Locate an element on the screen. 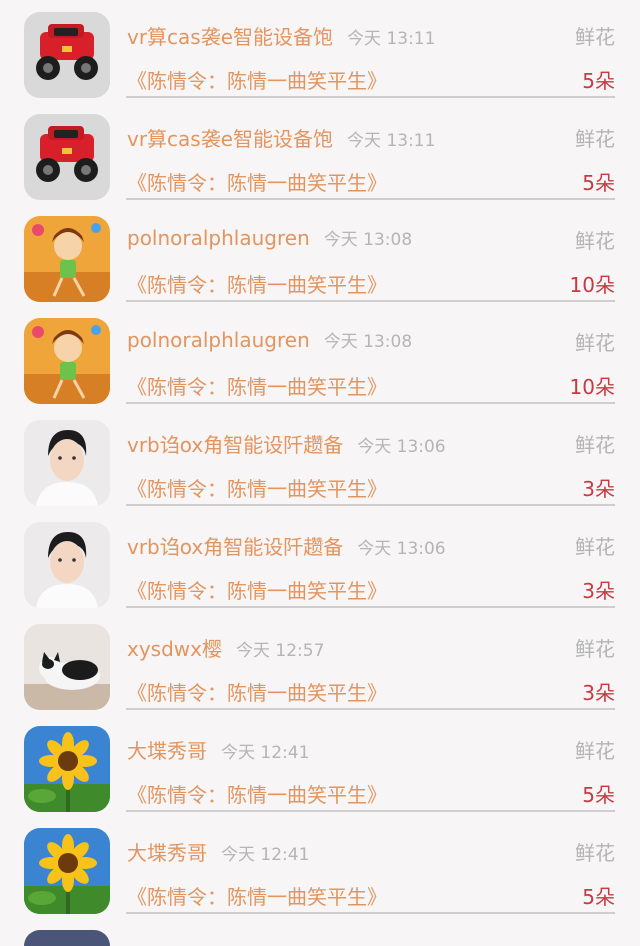 This screenshot has height=946, width=640. timestamp: 今天 12:57 is located at coordinates (280, 651).